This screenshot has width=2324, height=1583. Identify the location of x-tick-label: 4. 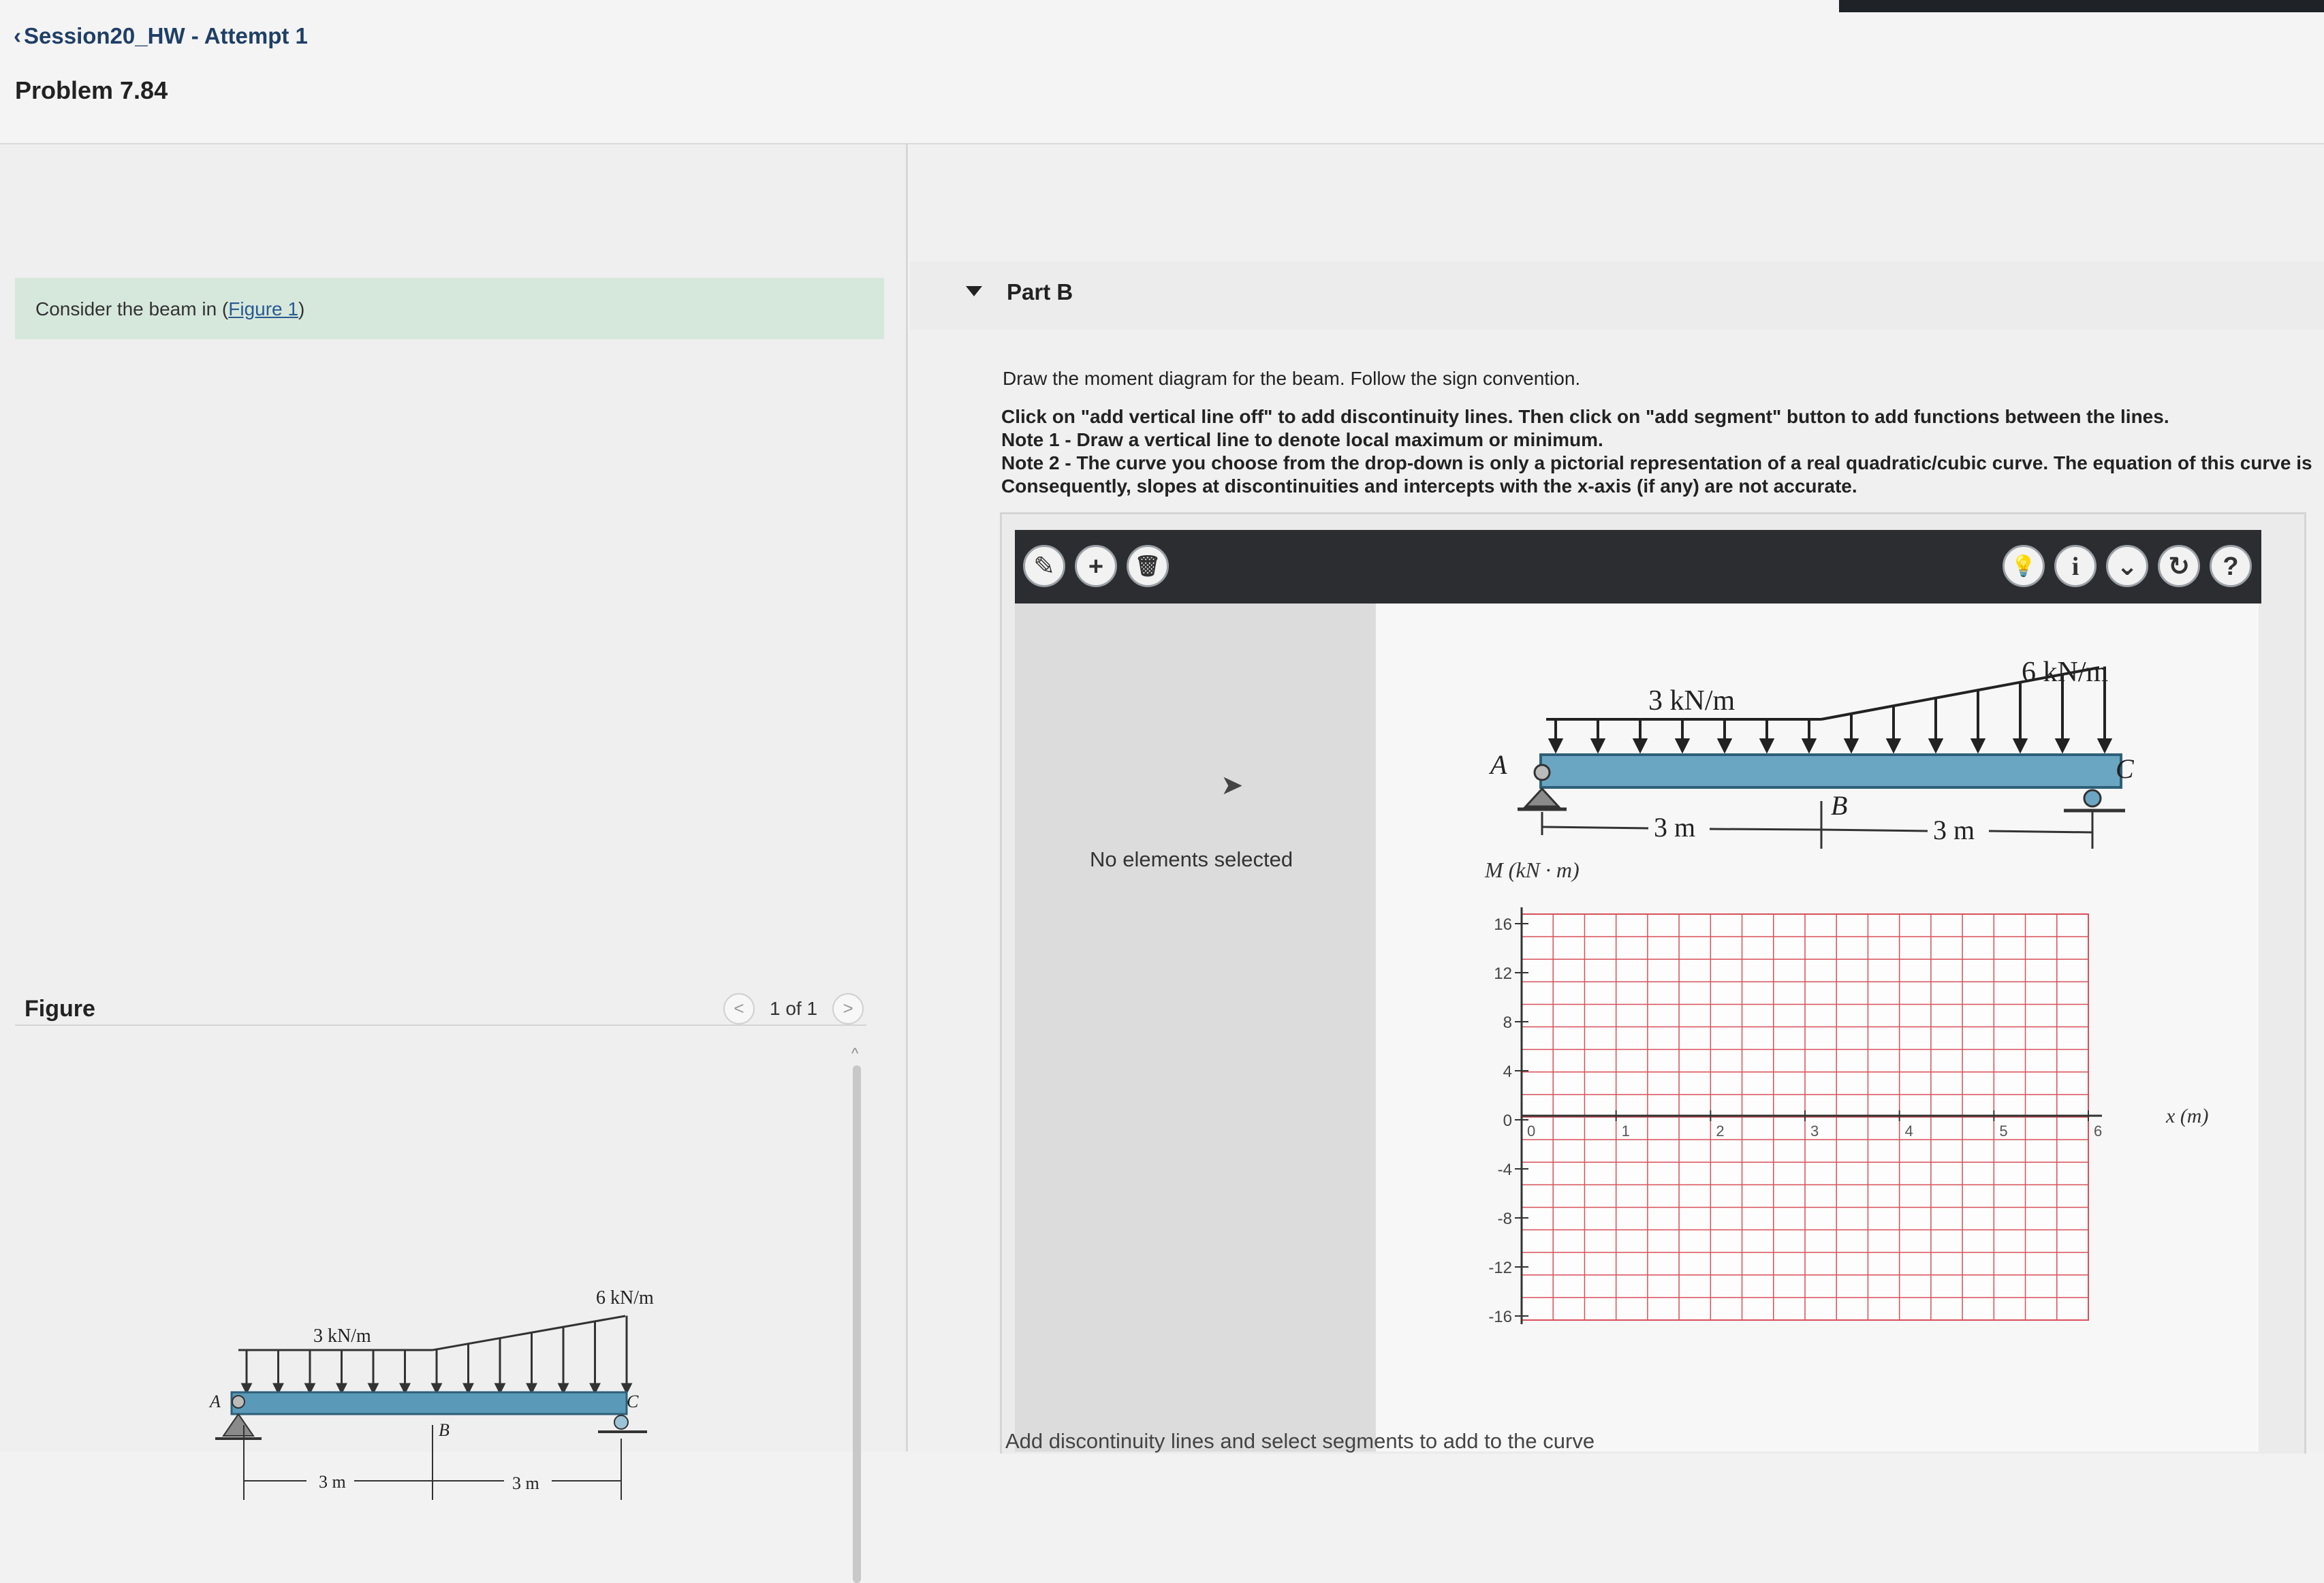
(1909, 1131).